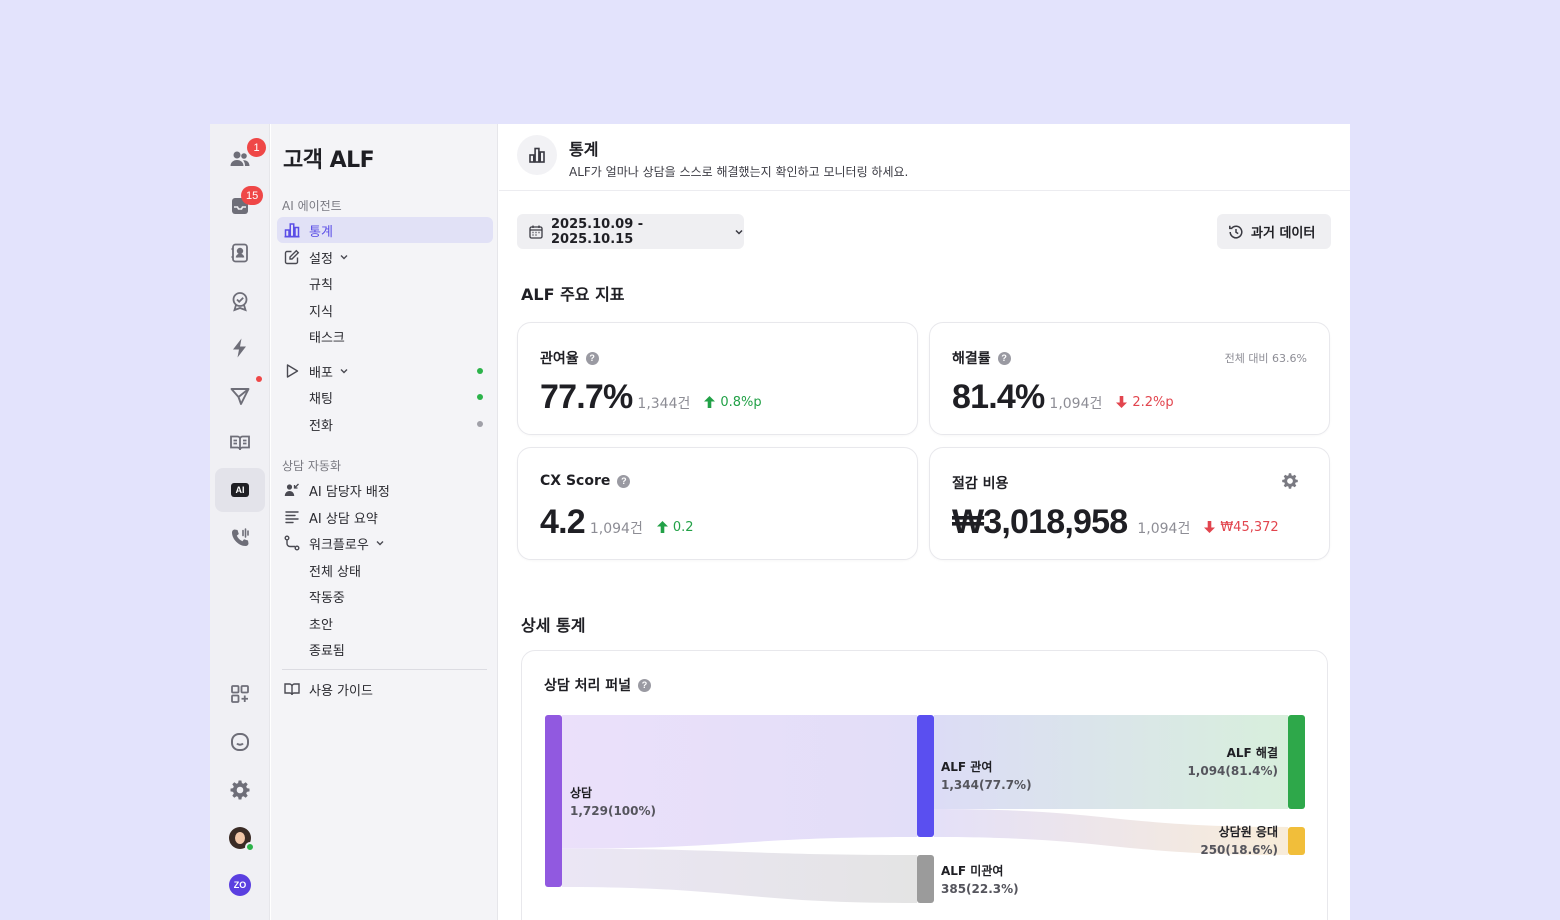 This screenshot has height=920, width=1560. Describe the element at coordinates (240, 694) in the screenshot. I see `rail-apps-button` at that location.